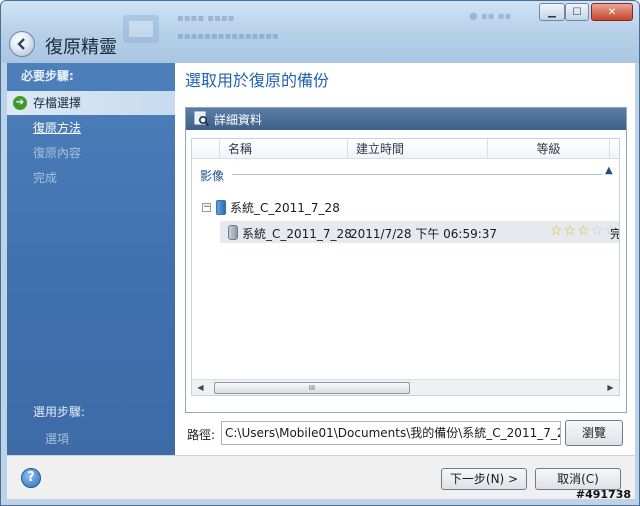 This screenshot has width=640, height=506. What do you see at coordinates (238, 120) in the screenshot?
I see `details-title: 詳細資料` at bounding box center [238, 120].